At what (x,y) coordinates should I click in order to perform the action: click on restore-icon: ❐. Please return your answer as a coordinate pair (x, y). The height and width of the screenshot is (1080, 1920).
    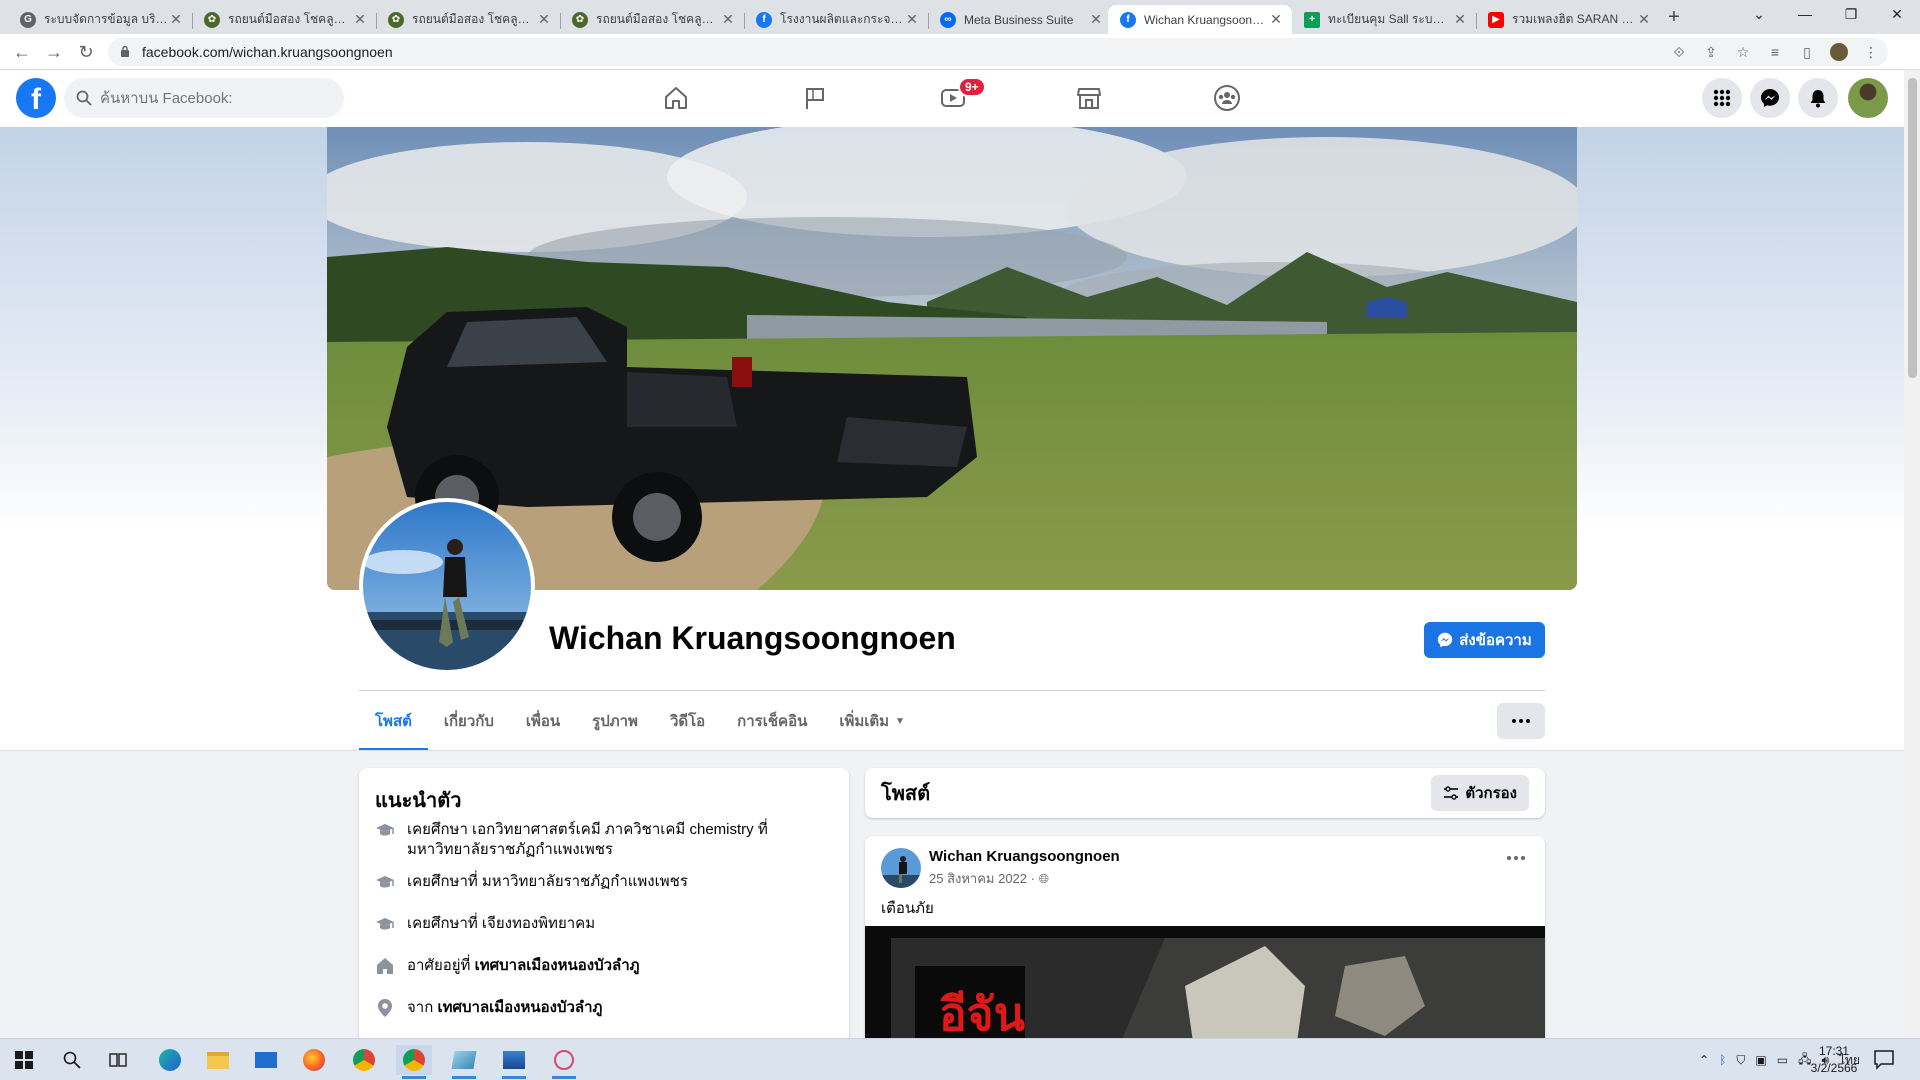
    Looking at the image, I should click on (1851, 15).